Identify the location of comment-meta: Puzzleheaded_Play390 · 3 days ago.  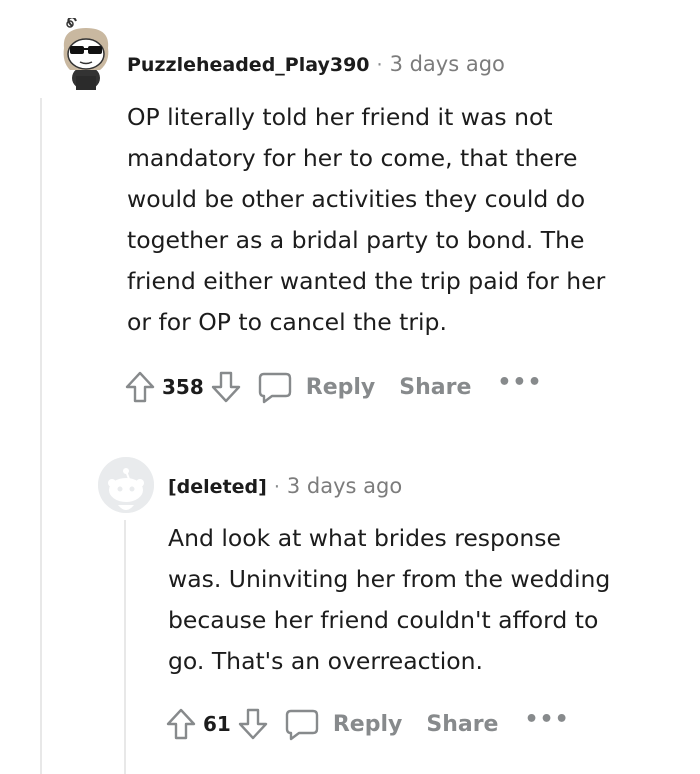
(316, 64).